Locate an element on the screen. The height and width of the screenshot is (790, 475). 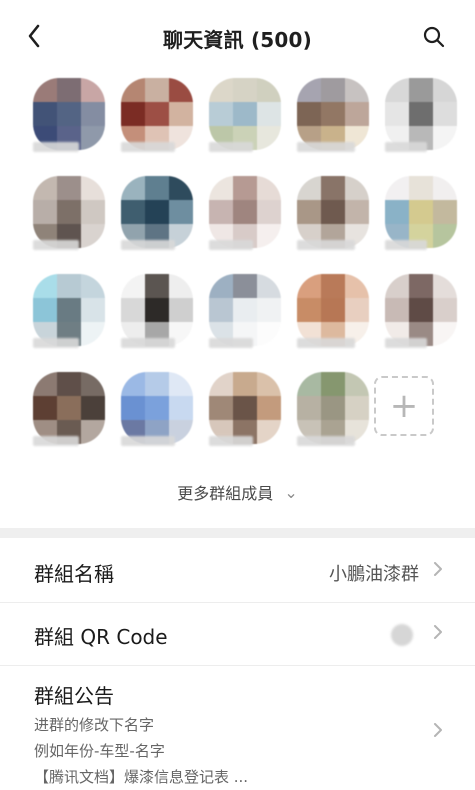
group-name-label: 群組名稱 is located at coordinates (74, 574).